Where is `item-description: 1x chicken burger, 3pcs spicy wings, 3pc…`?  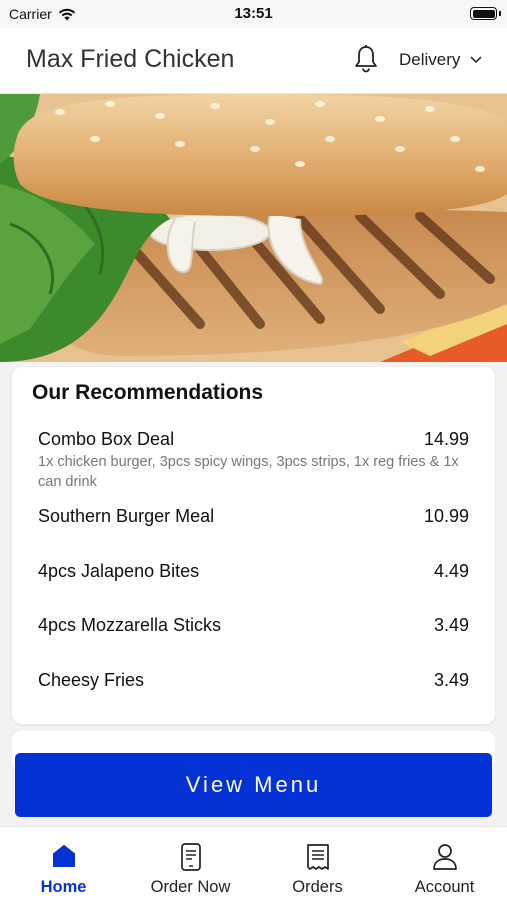 item-description: 1x chicken burger, 3pcs spicy wings, 3pc… is located at coordinates (248, 472).